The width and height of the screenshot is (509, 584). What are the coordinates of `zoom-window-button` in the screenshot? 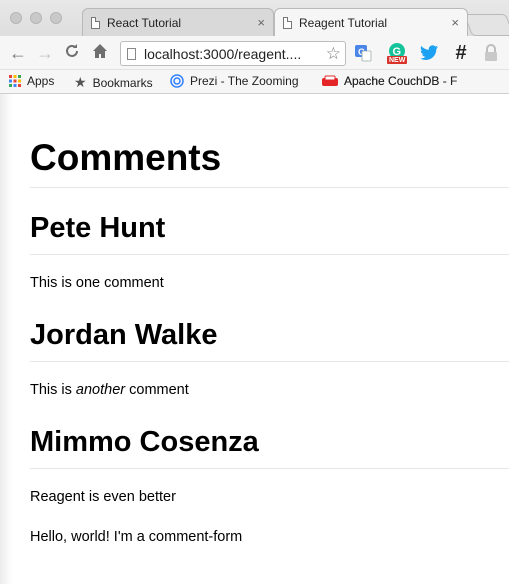 It's located at (56, 18).